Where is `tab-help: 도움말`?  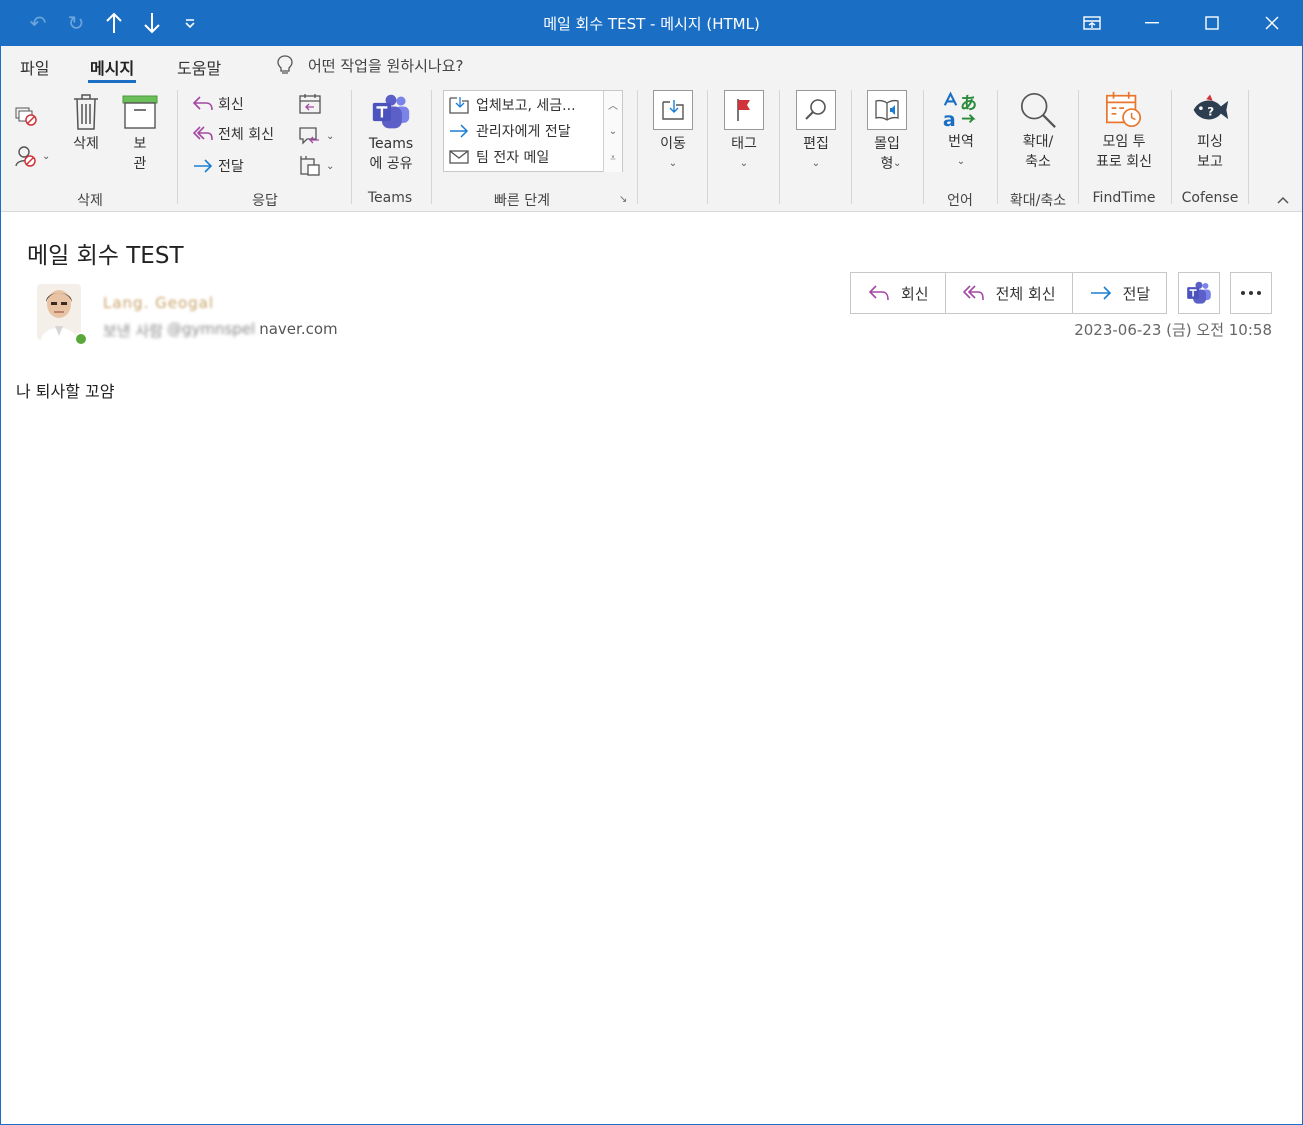 tab-help: 도움말 is located at coordinates (199, 67).